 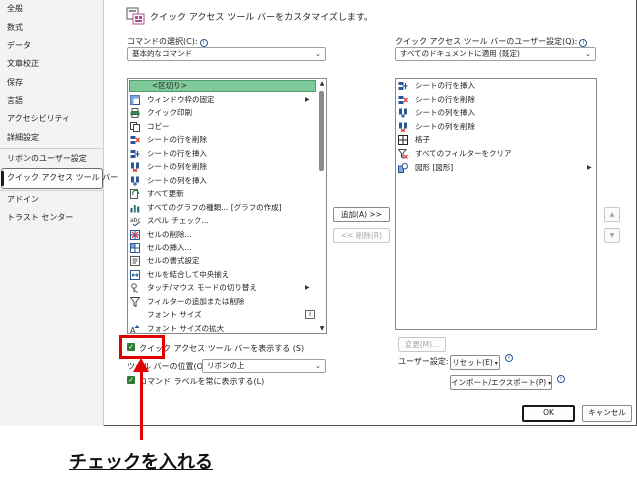 What do you see at coordinates (322, 84) in the screenshot?
I see `scroll-up-icon: ▲` at bounding box center [322, 84].